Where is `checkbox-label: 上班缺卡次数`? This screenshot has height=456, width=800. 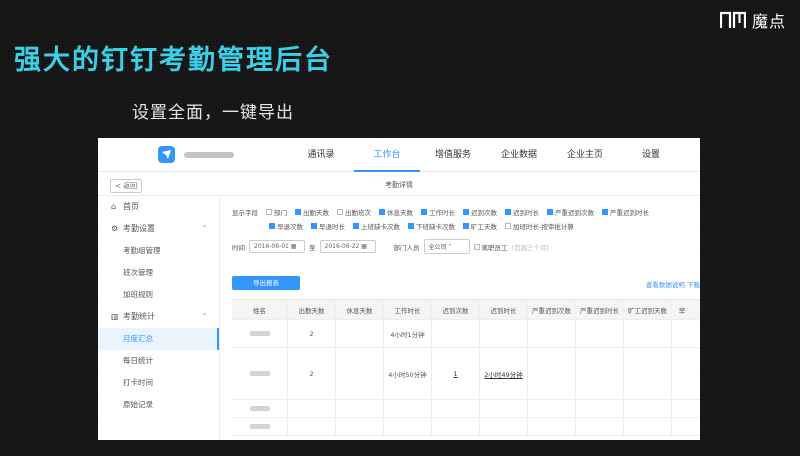
checkbox-label: 上班缺卡次数 is located at coordinates (380, 227).